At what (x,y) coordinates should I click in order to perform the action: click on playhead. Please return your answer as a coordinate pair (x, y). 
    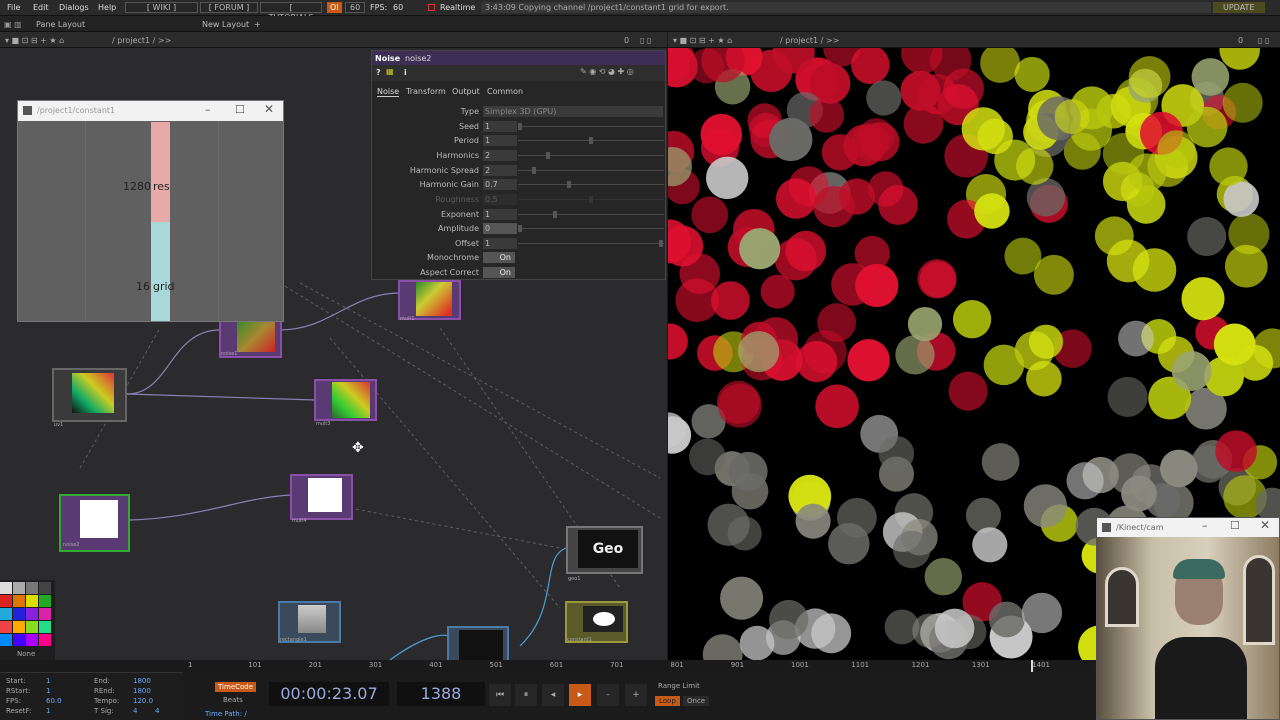
    Looking at the image, I should click on (1032, 666).